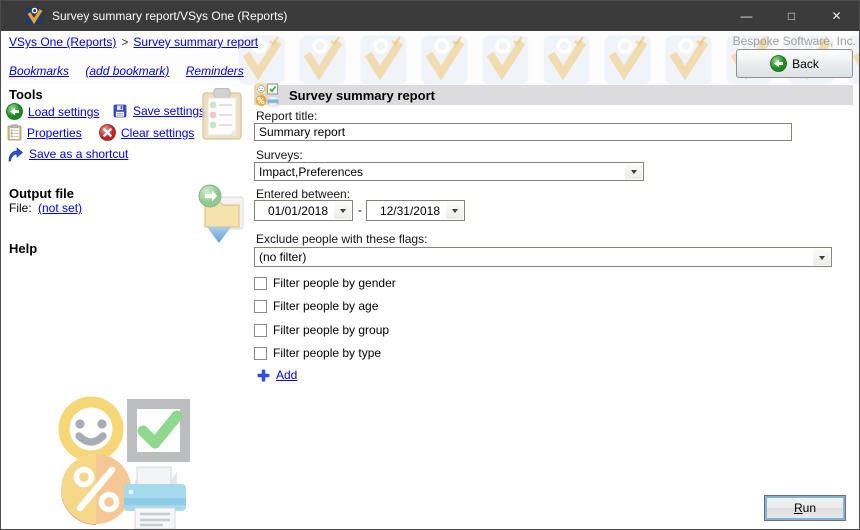 The image size is (860, 530). What do you see at coordinates (805, 63) in the screenshot?
I see `back-button-label: Back` at bounding box center [805, 63].